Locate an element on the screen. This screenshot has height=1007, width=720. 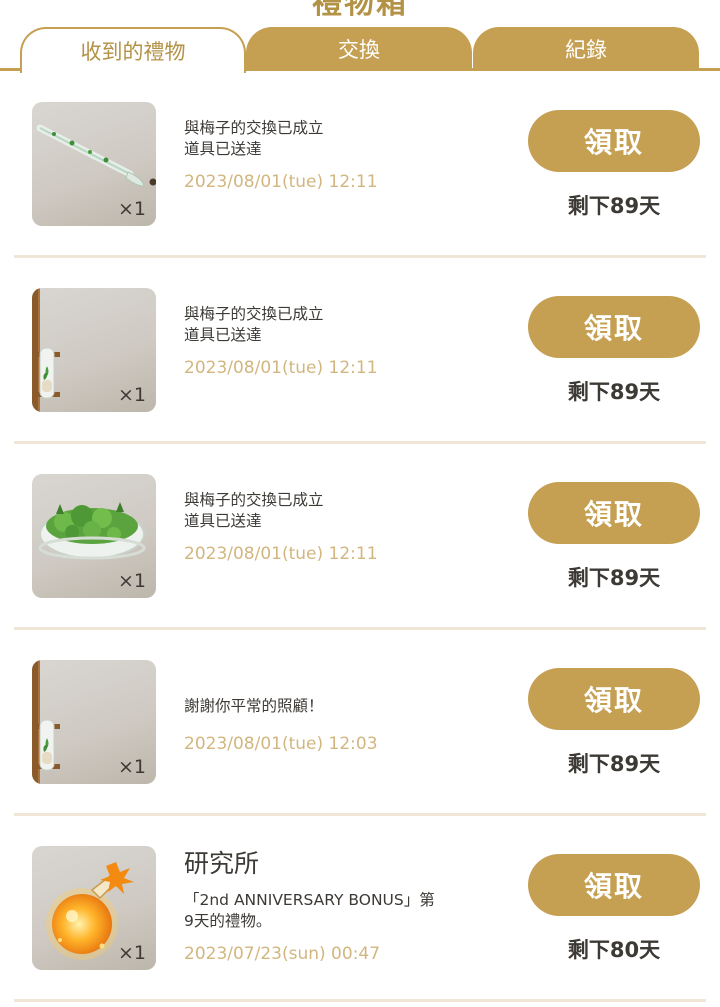
gift-message: 「2nd ANNIVERSARY BONUS」第 9天的禮物。 is located at coordinates (309, 910).